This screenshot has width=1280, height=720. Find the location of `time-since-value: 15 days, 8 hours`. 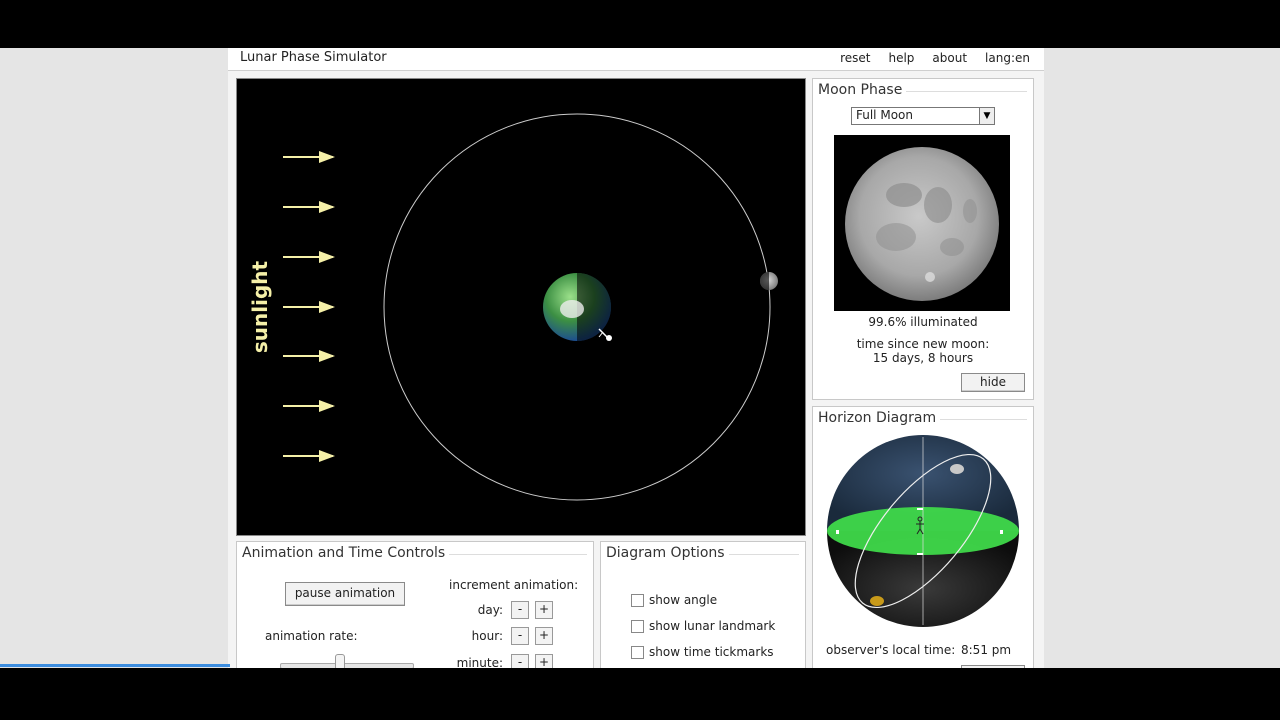

time-since-value: 15 days, 8 hours is located at coordinates (923, 358).